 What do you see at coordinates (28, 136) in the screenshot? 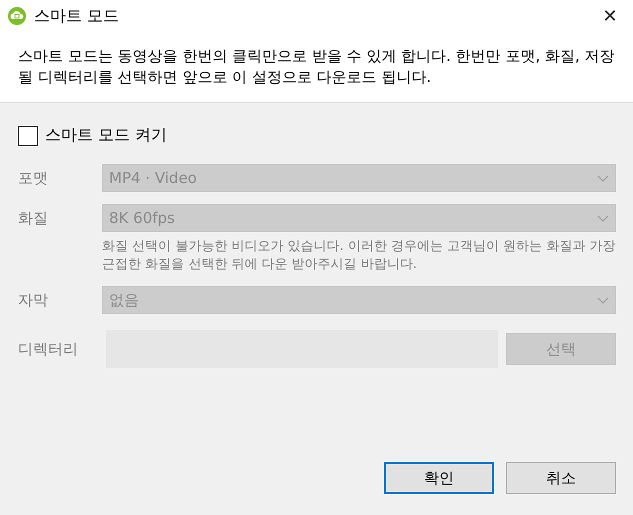
I see `smart-mode-checkbox` at bounding box center [28, 136].